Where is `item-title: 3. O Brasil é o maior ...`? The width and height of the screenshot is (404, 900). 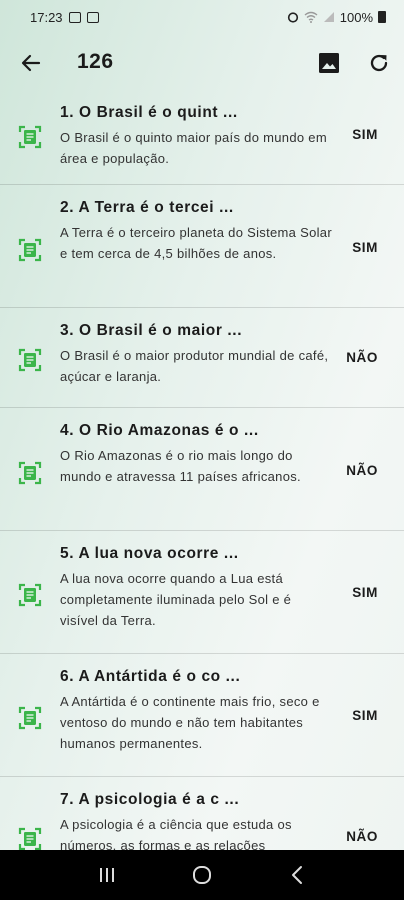
item-title: 3. O Brasil é o maior ... is located at coordinates (151, 330).